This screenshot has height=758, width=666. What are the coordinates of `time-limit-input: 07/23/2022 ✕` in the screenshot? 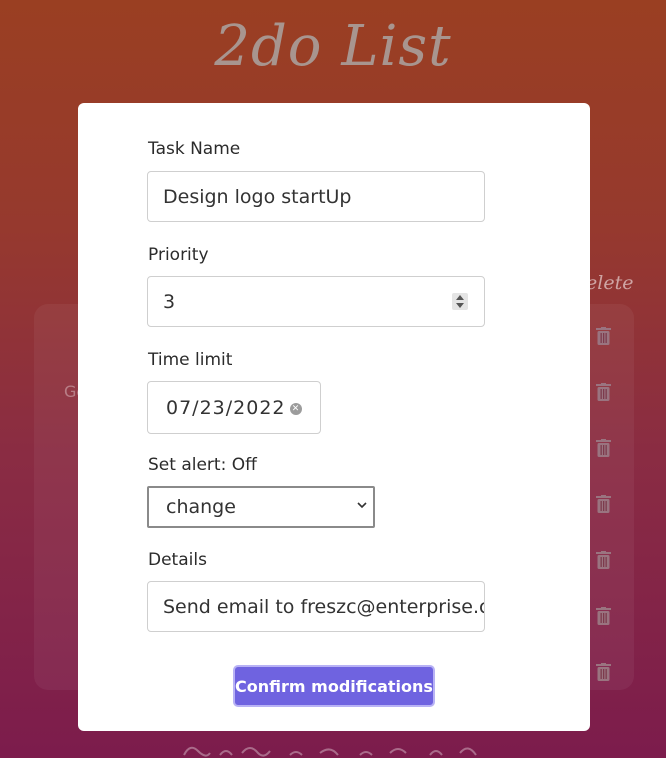 It's located at (234, 407).